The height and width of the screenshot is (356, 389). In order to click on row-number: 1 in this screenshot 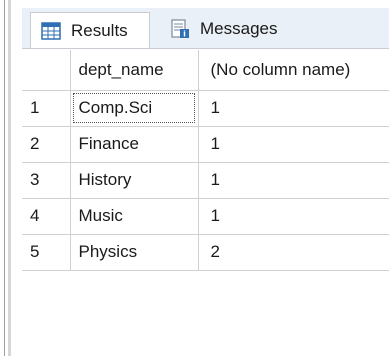, I will do `click(46, 108)`.